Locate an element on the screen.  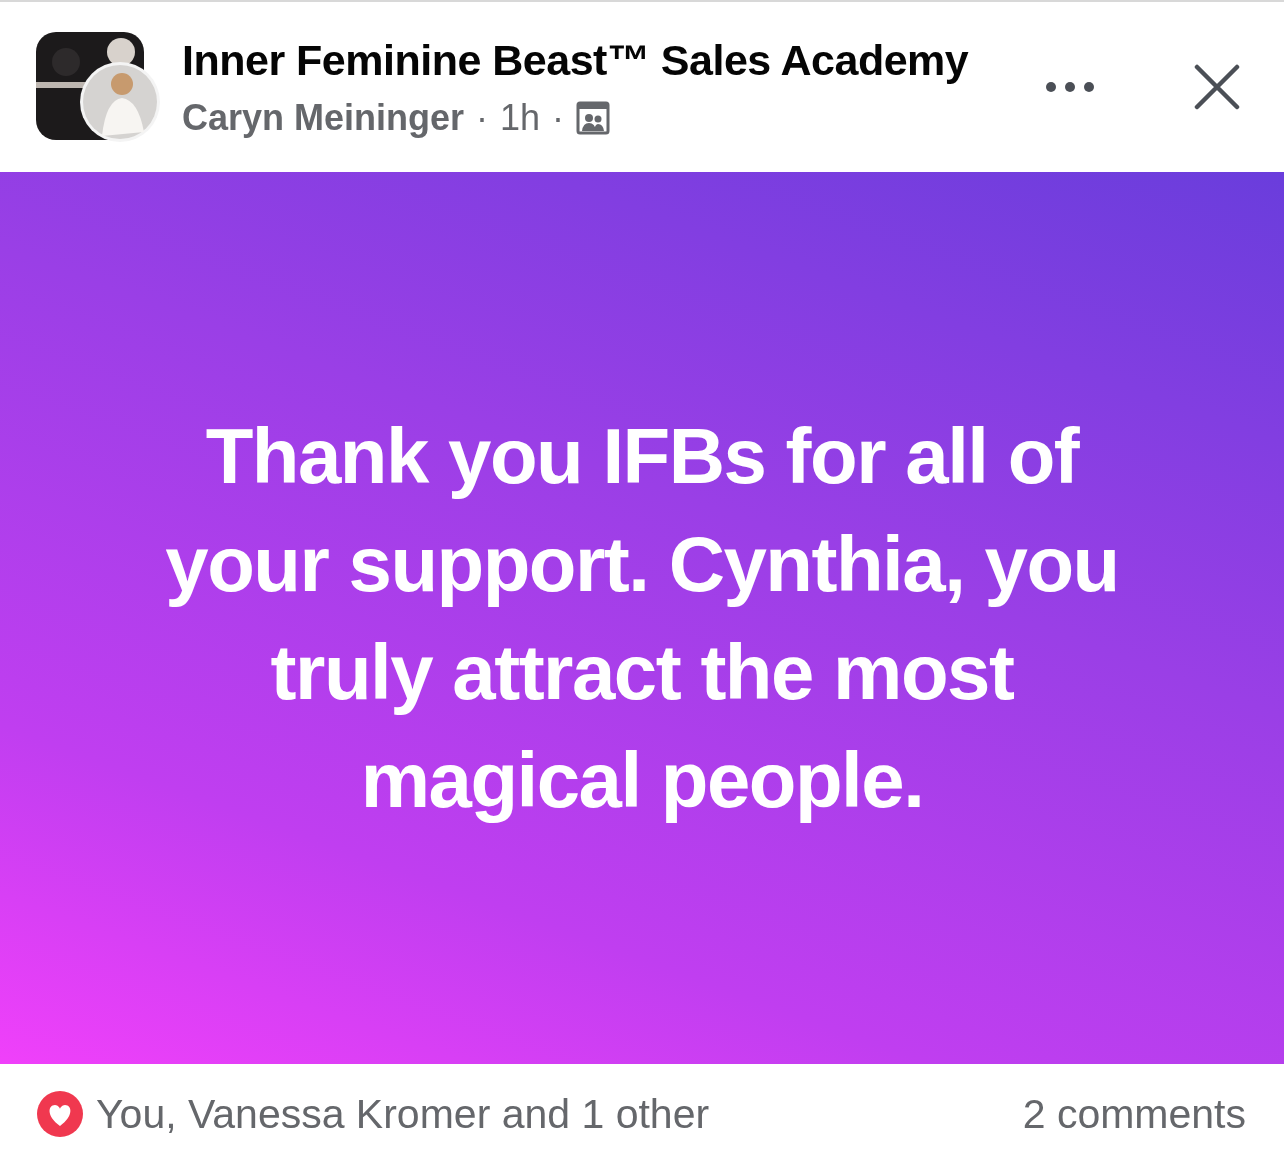
reaction-summary: You, Vanessa Kromer and 1 other is located at coordinates (403, 1114).